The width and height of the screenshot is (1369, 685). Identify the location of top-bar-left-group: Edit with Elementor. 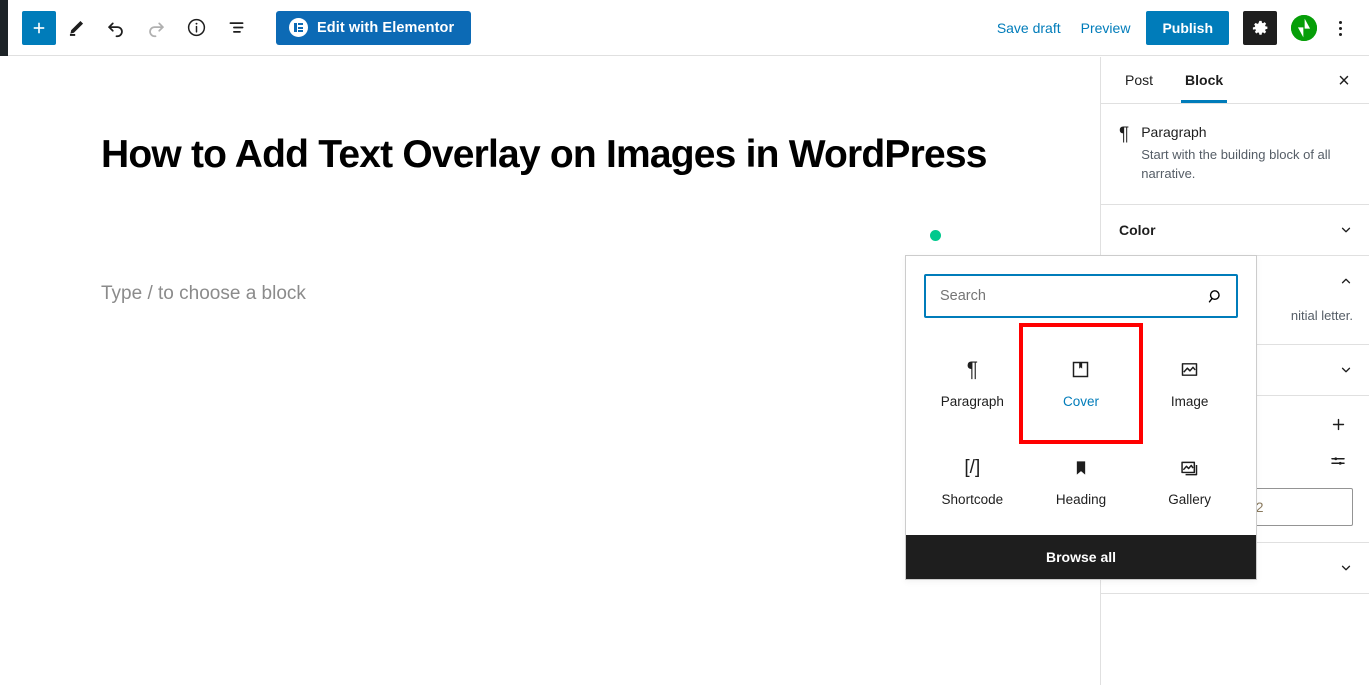
(236, 28).